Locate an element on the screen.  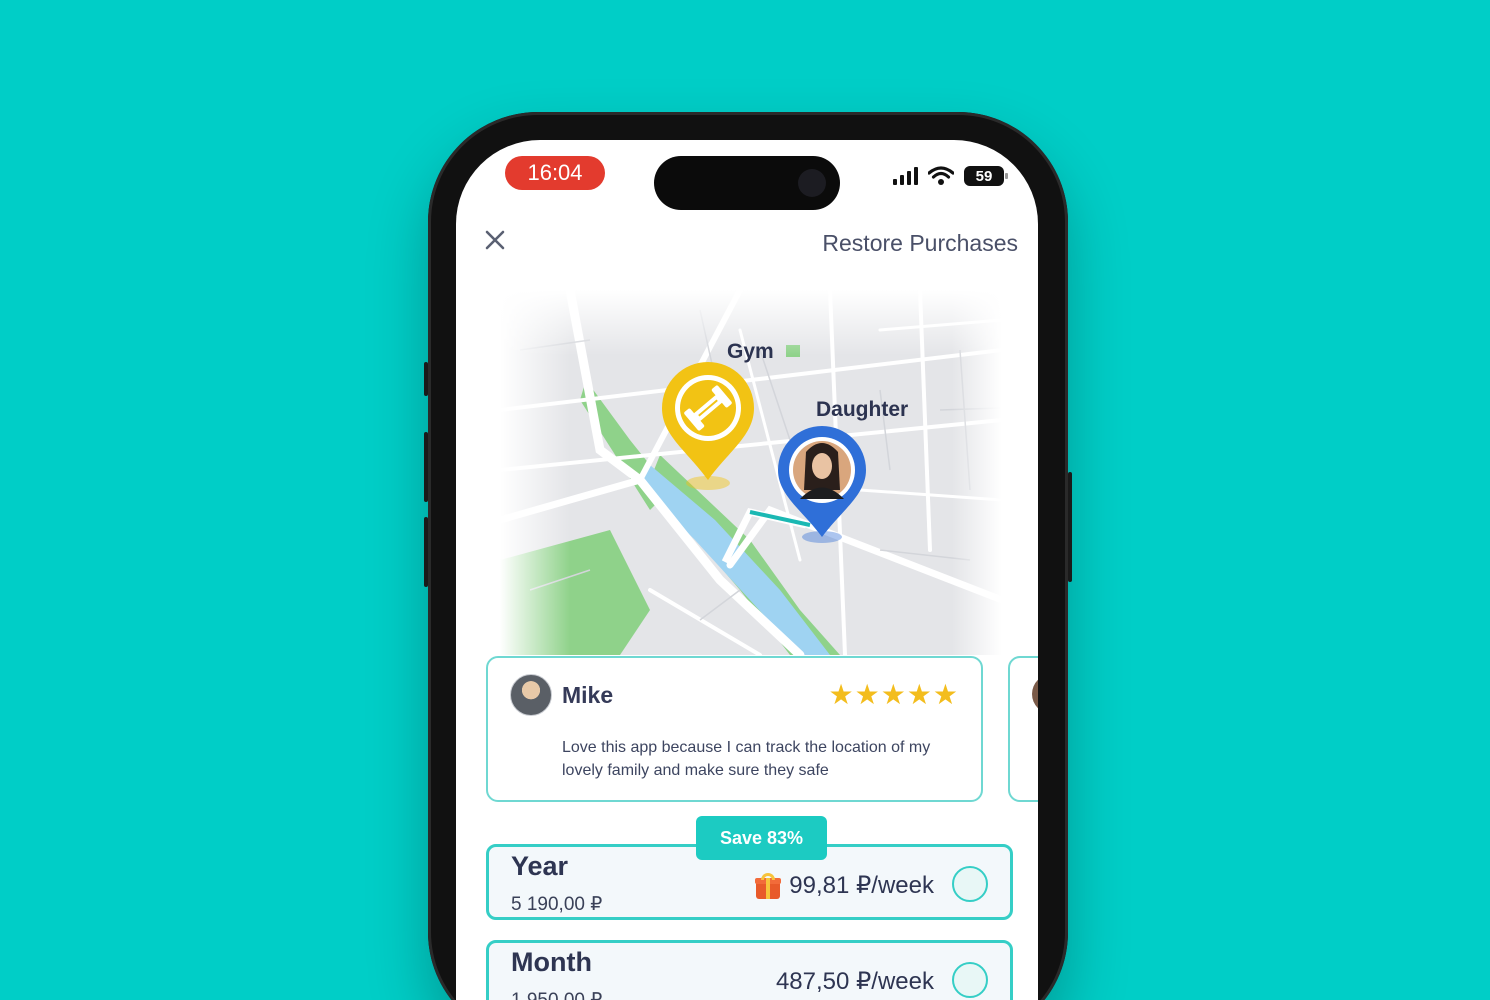
plan-month-radio is located at coordinates (970, 980).